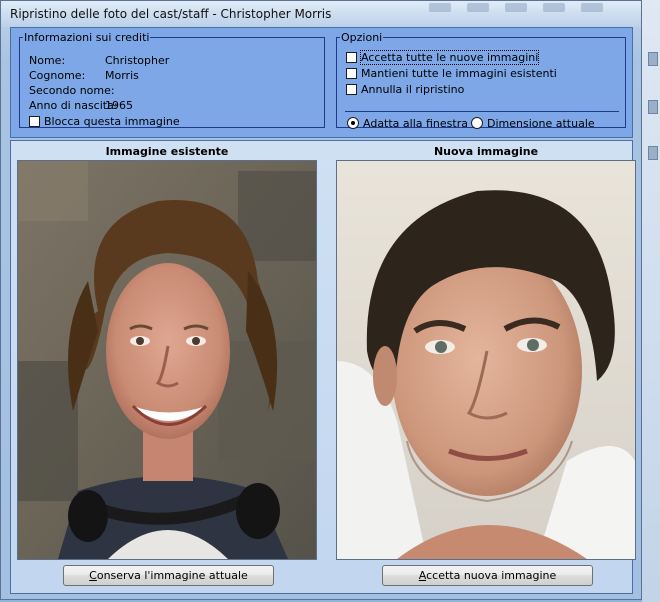  I want to click on last-name-label: Cognome:, so click(57, 75).